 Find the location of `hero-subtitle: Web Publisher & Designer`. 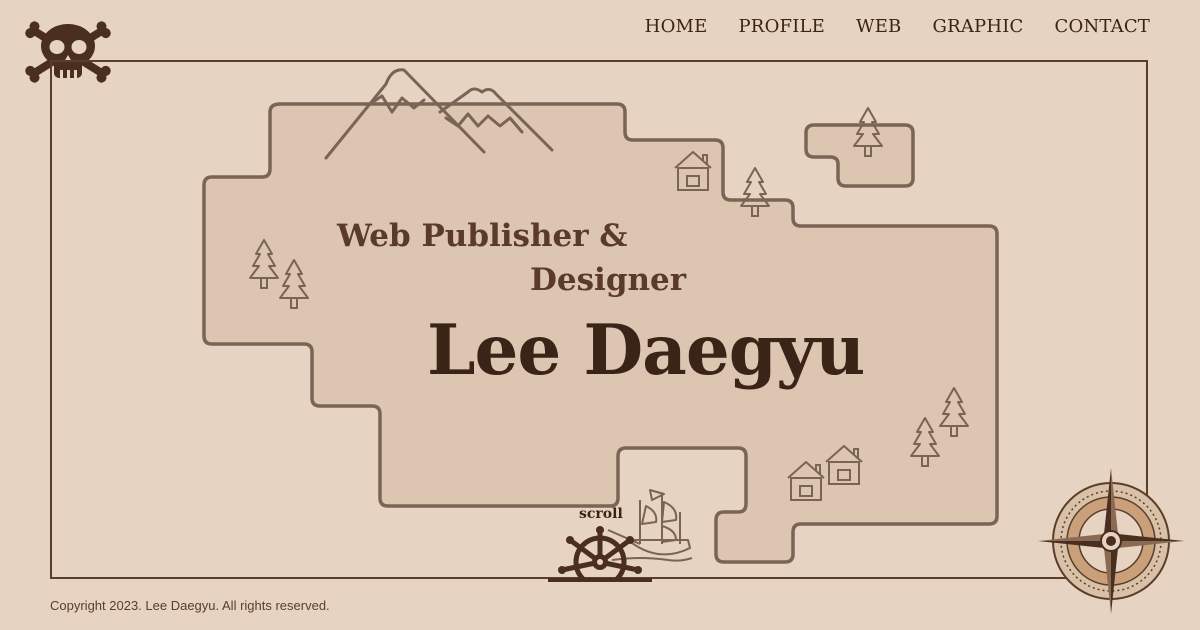

hero-subtitle: Web Publisher & Designer is located at coordinates (511, 258).